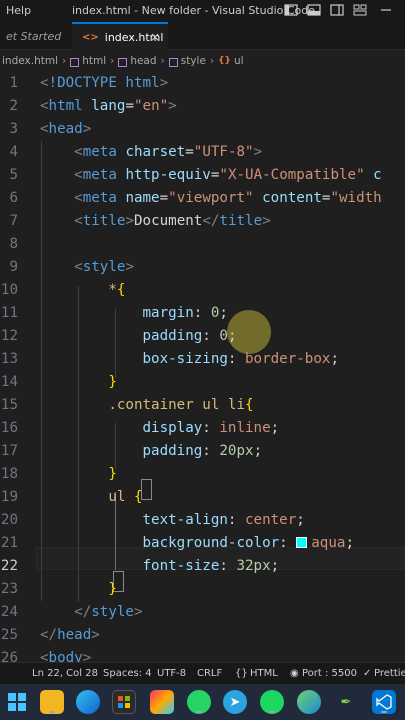 The width and height of the screenshot is (405, 720). What do you see at coordinates (140, 428) in the screenshot?
I see `code-line: 16 display: inline;` at bounding box center [140, 428].